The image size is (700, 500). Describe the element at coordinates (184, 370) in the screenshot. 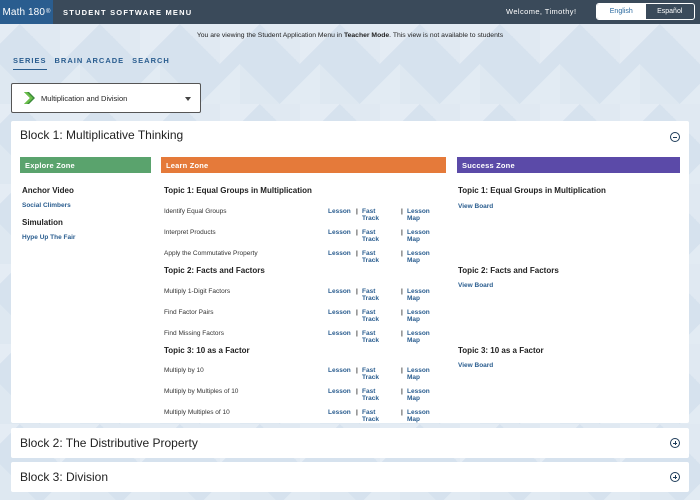

I see `lesson-item-title: Multiply by 10` at that location.